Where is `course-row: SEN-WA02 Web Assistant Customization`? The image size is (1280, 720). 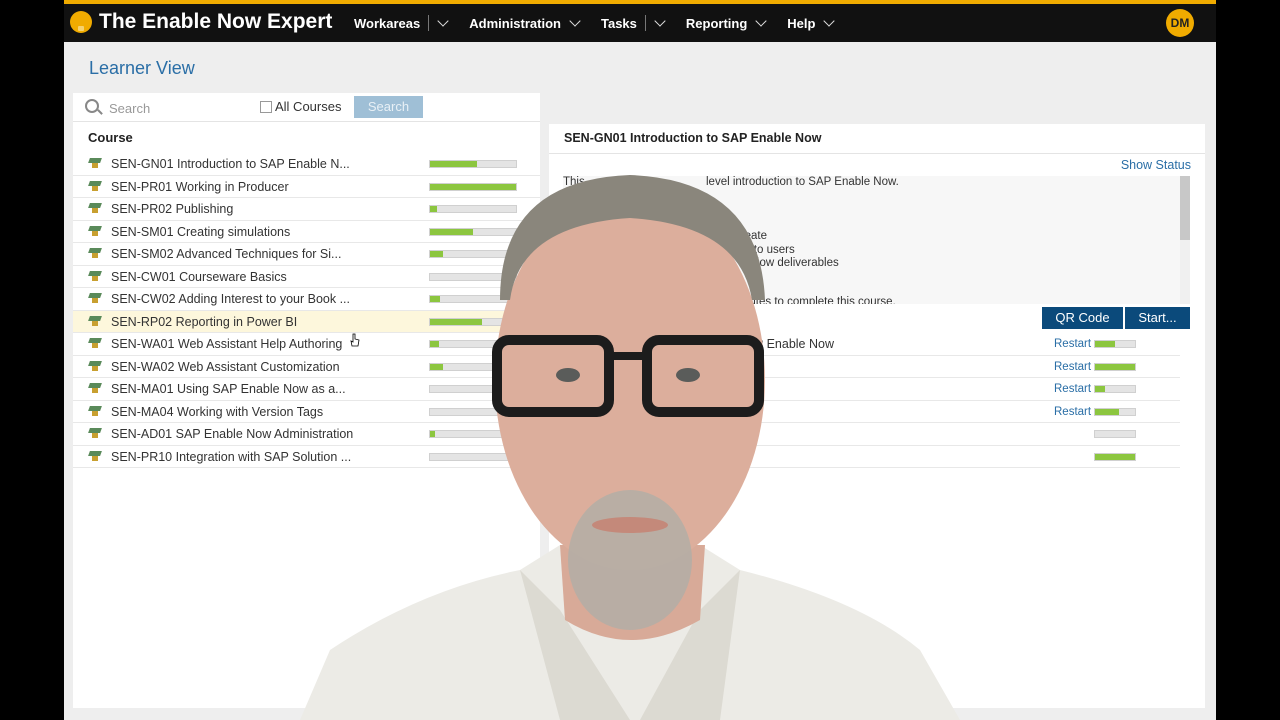
course-row: SEN-WA02 Web Assistant Customization is located at coordinates (306, 367).